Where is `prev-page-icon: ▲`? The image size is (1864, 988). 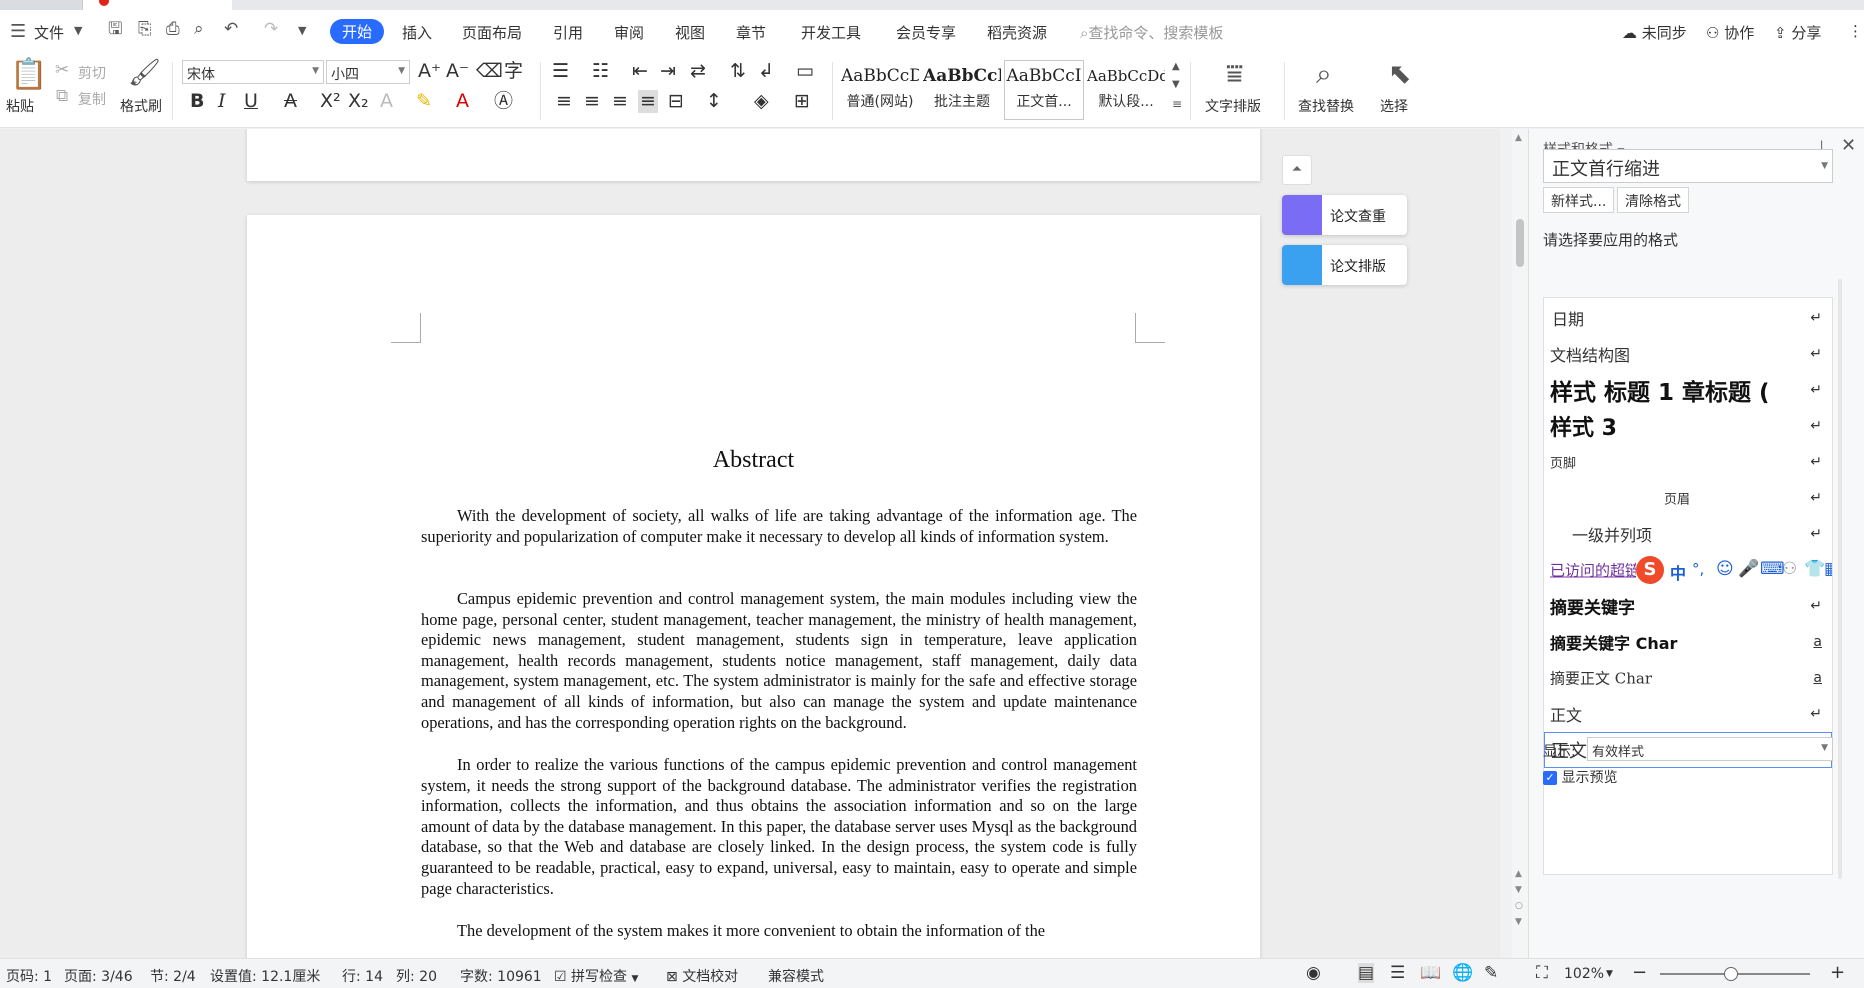 prev-page-icon: ▲ is located at coordinates (1518, 874).